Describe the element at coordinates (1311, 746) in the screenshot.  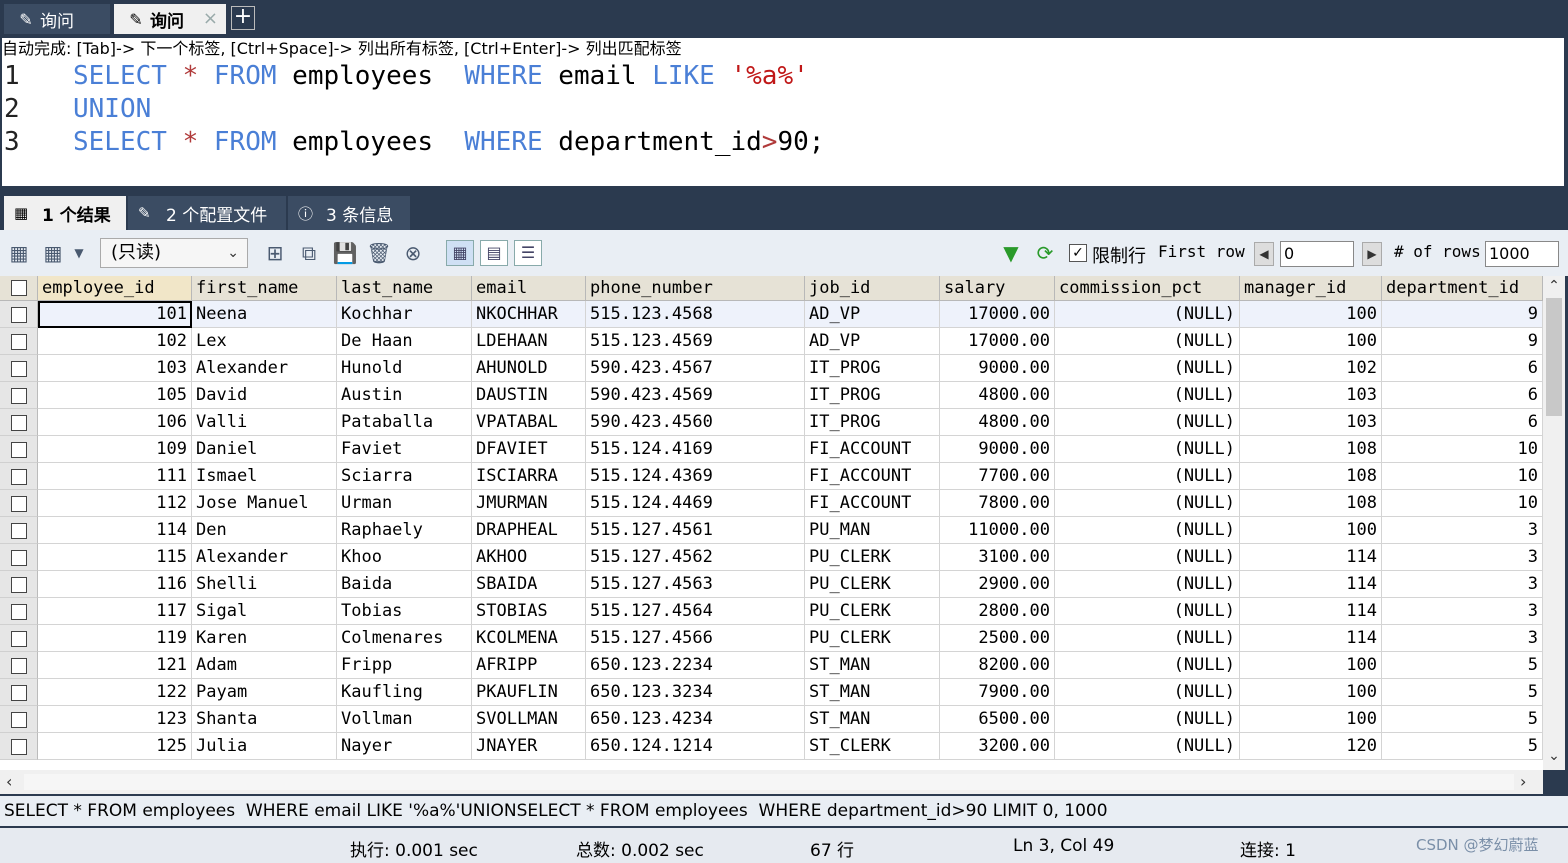
I see `table-cell: 120` at that location.